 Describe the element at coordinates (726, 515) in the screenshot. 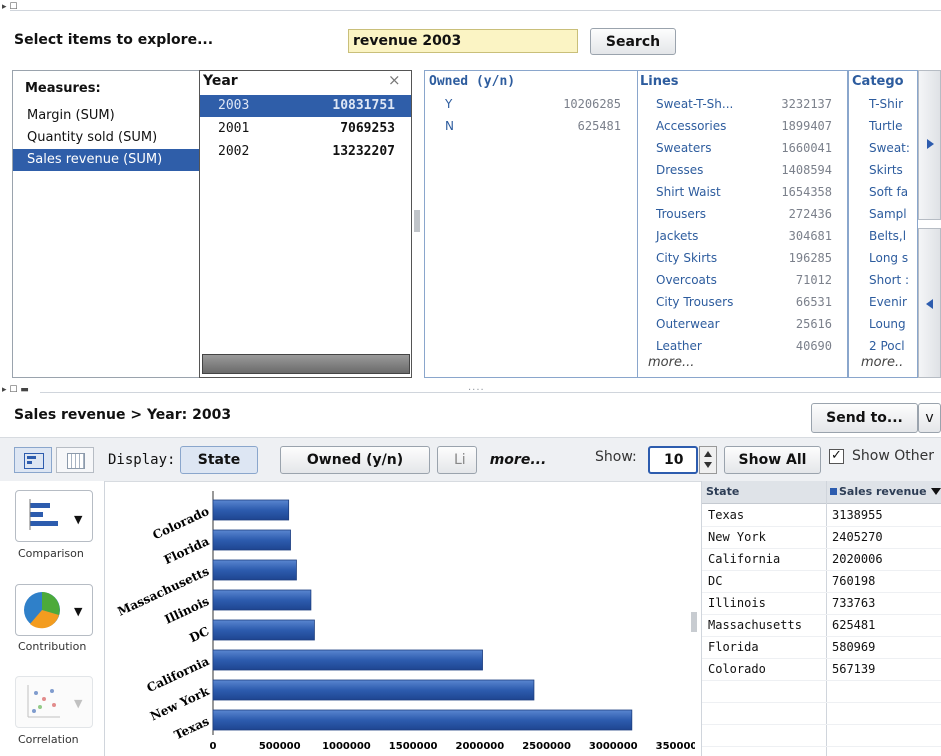

I see `state-cell: Texas` at that location.